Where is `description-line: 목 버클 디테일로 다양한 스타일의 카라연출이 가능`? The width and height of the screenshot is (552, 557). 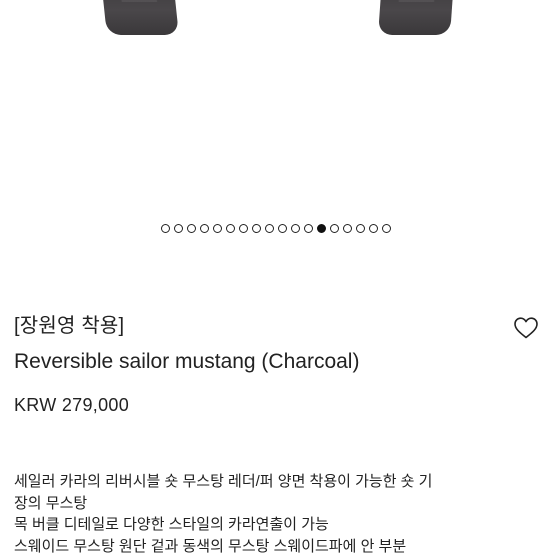 description-line: 목 버클 디테일로 다양한 스타일의 카라연출이 가능 is located at coordinates (276, 525).